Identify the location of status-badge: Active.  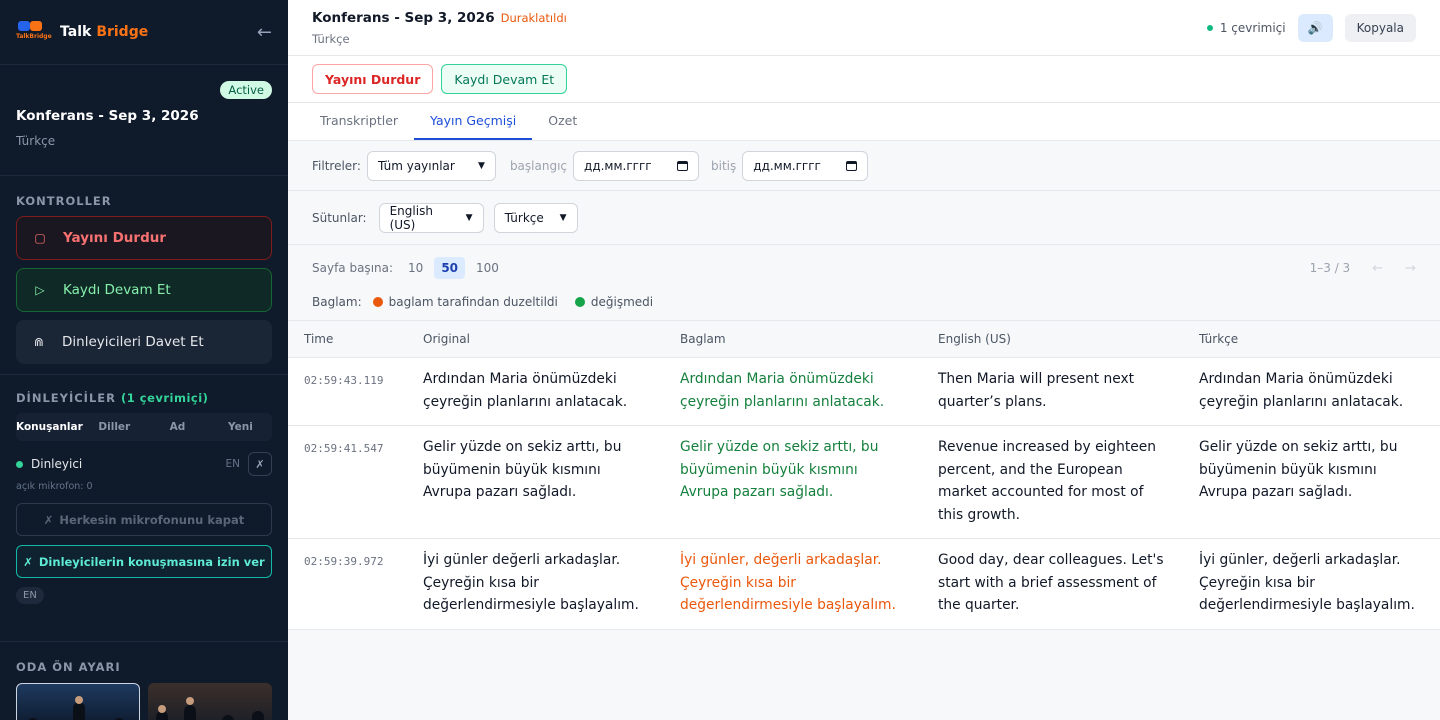
(246, 90).